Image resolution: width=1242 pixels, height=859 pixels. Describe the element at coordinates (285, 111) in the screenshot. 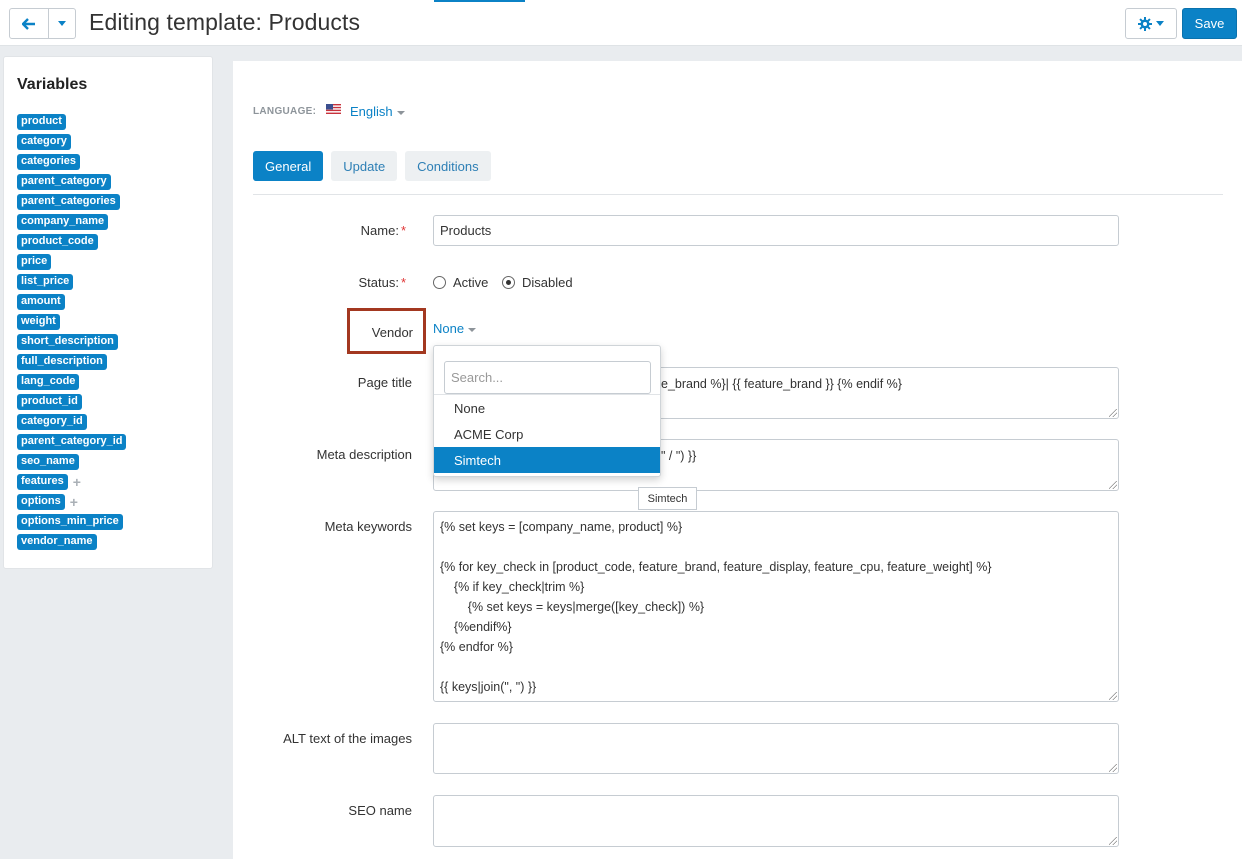

I see `language-label: LANGUAGE:` at that location.